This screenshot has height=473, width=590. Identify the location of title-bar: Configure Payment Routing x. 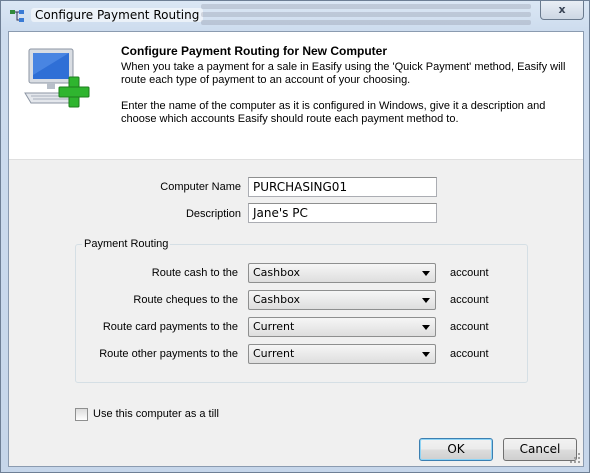
(295, 16).